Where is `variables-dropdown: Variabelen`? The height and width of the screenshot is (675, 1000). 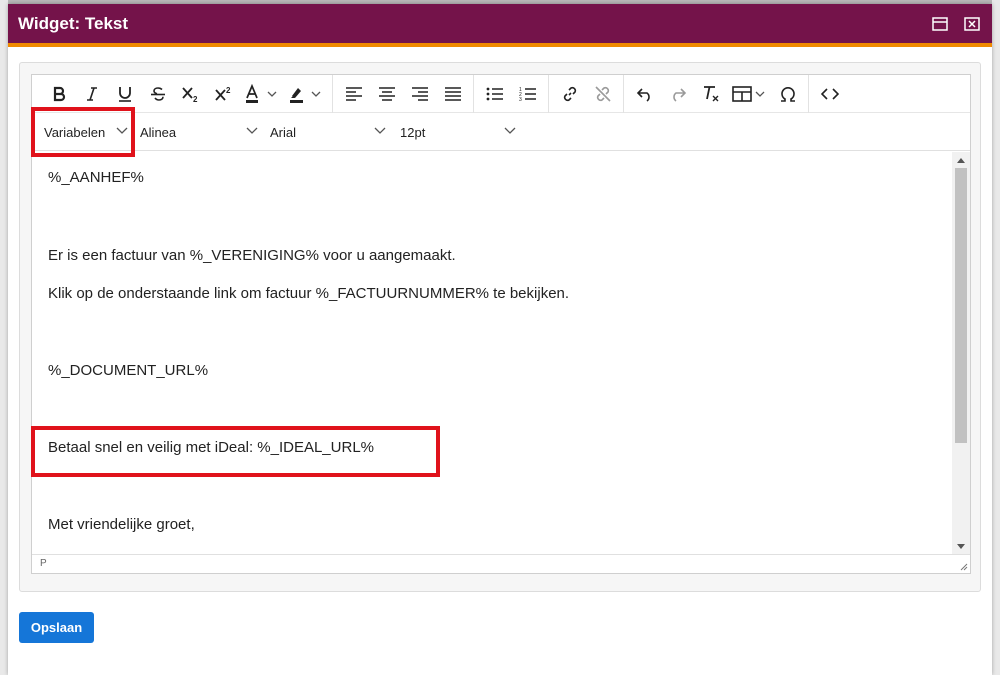 variables-dropdown: Variabelen is located at coordinates (88, 132).